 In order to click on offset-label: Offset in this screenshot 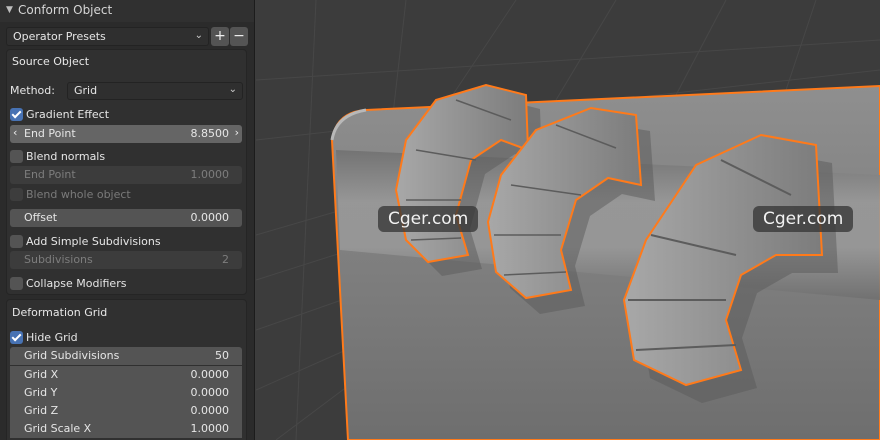, I will do `click(41, 217)`.